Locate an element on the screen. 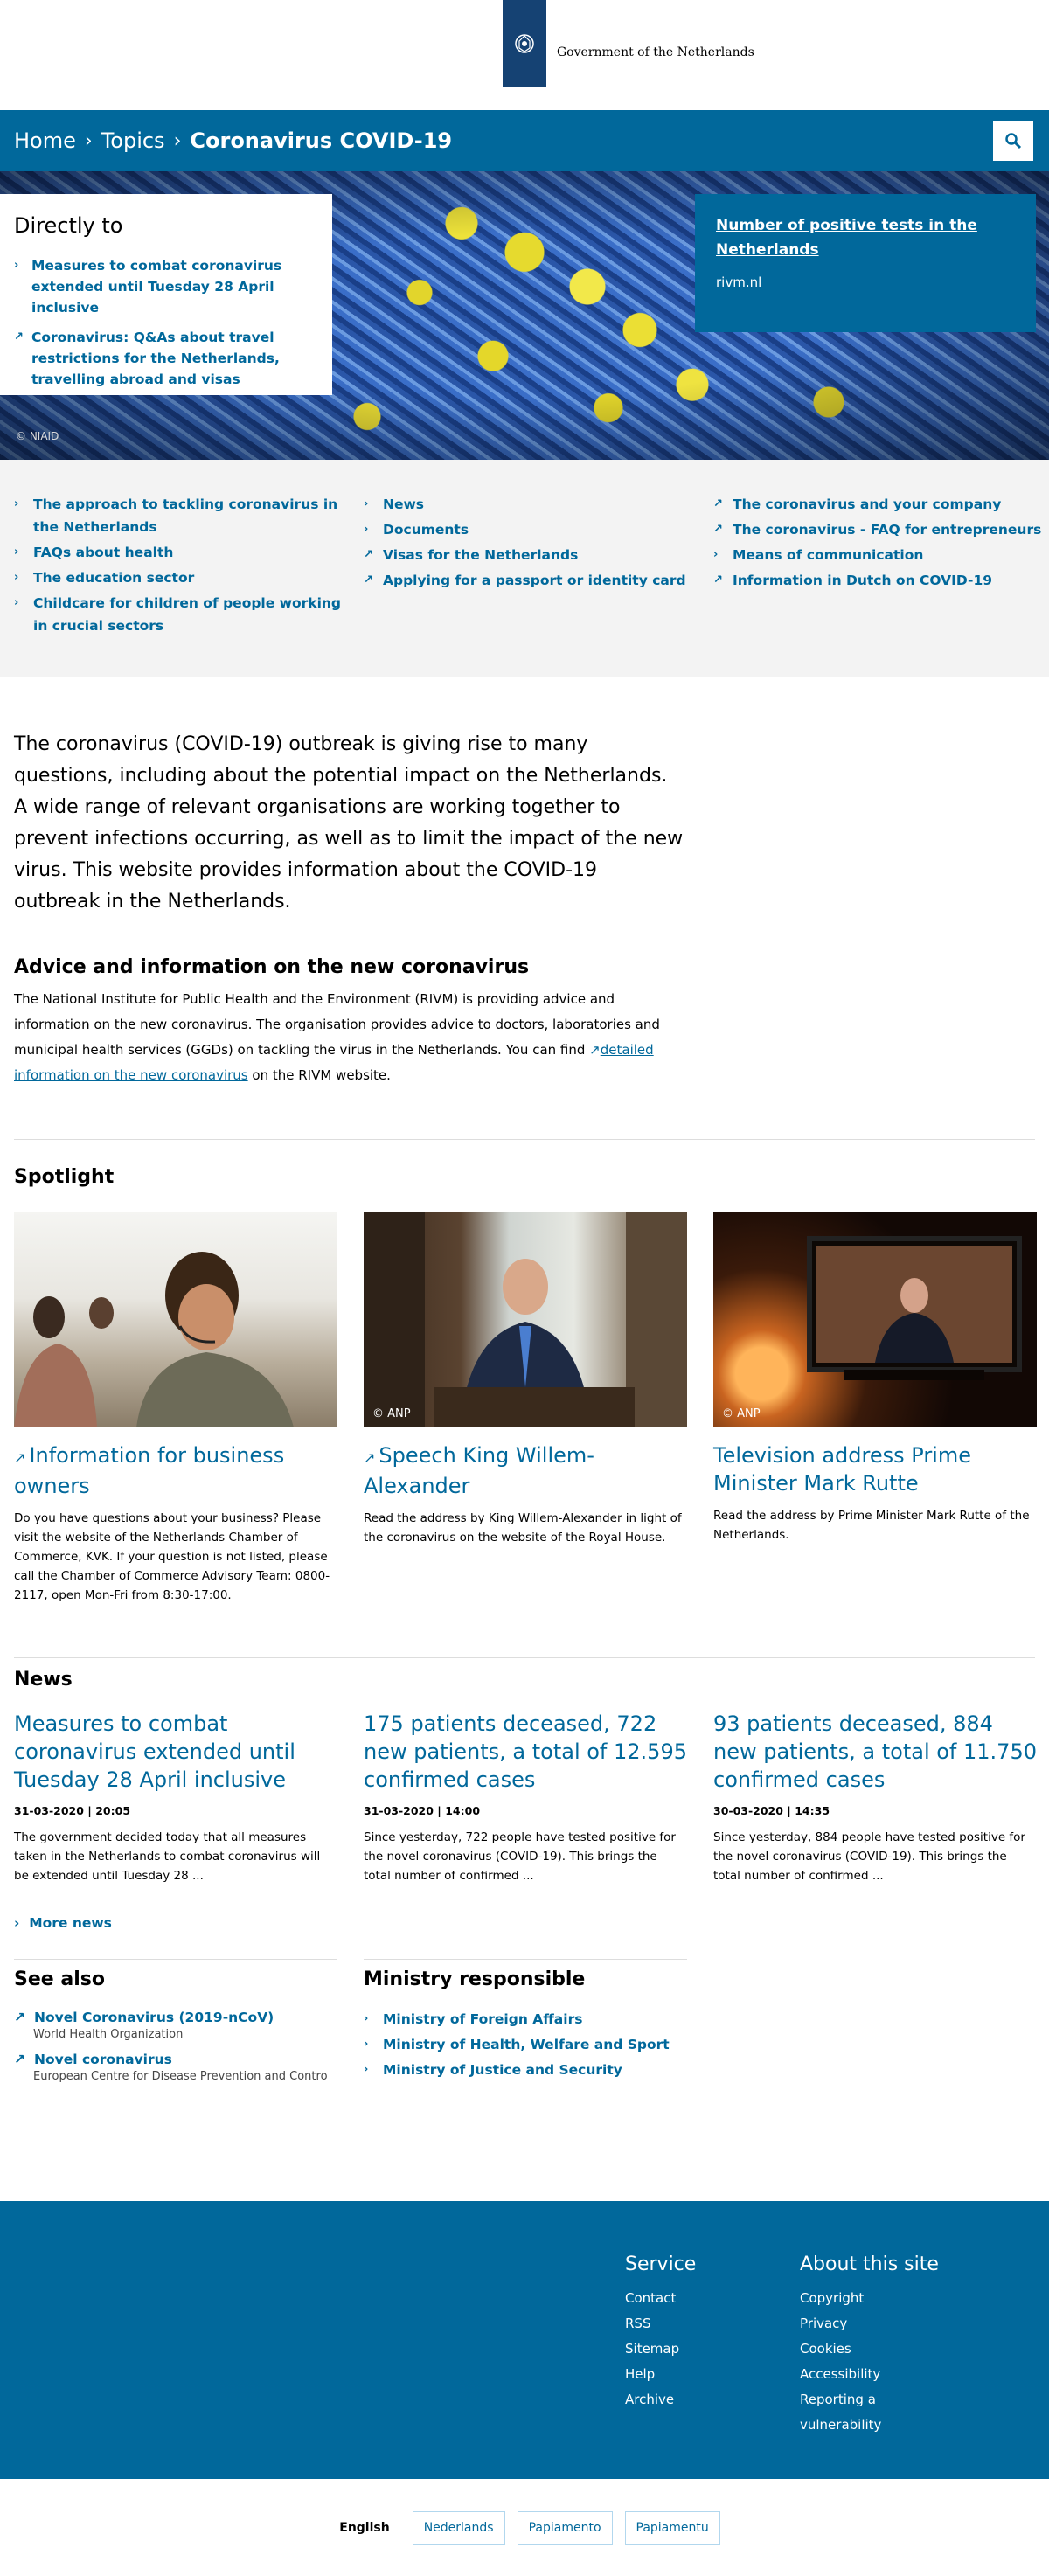 This screenshot has height=2576, width=1049. footer-about-title: About this site is located at coordinates (869, 2264).